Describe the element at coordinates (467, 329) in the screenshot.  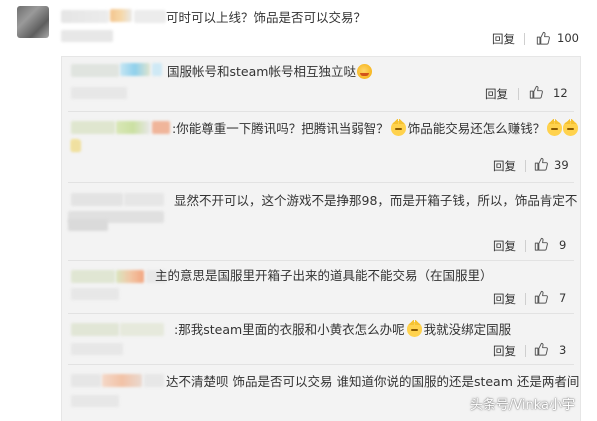
I see `reply-text-content: 我就没绑定国服` at that location.